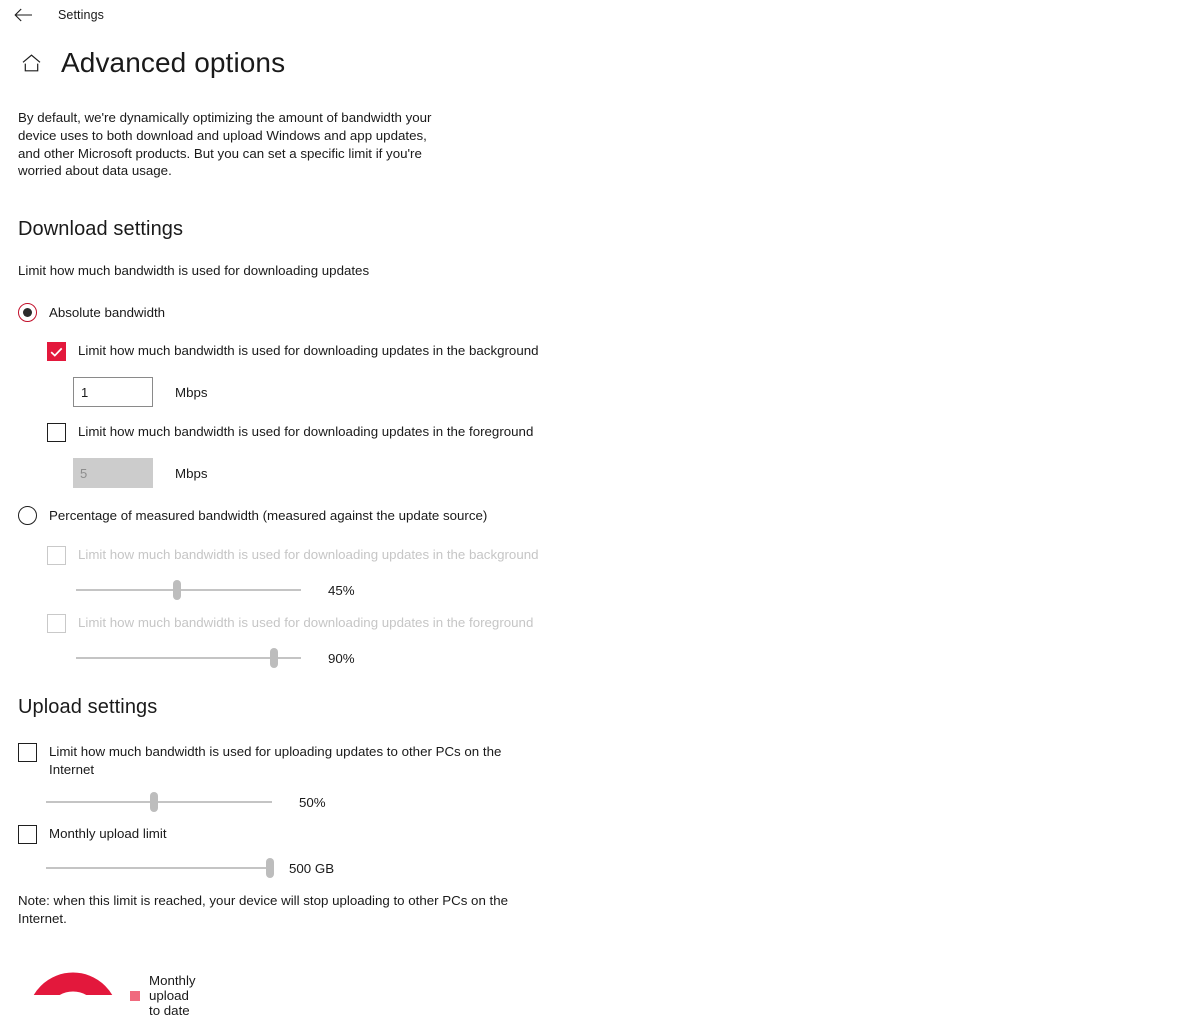  What do you see at coordinates (107, 313) in the screenshot?
I see `radio-absolute-bandwidth-label: Absolute bandwidth` at bounding box center [107, 313].